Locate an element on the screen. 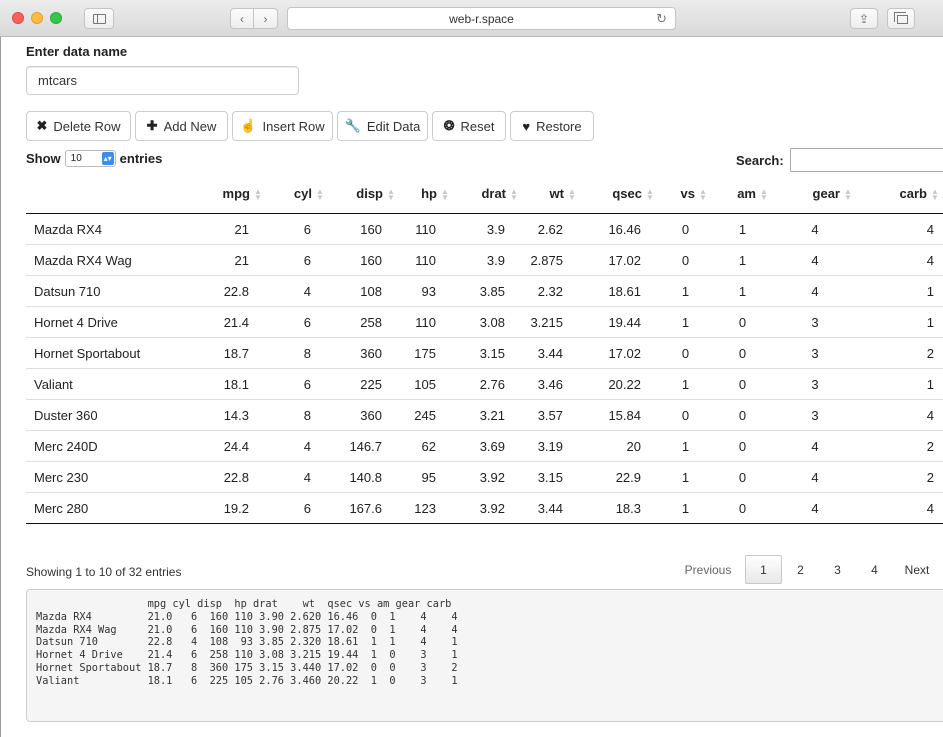 The height and width of the screenshot is (737, 943). close-window-button is located at coordinates (18, 18).